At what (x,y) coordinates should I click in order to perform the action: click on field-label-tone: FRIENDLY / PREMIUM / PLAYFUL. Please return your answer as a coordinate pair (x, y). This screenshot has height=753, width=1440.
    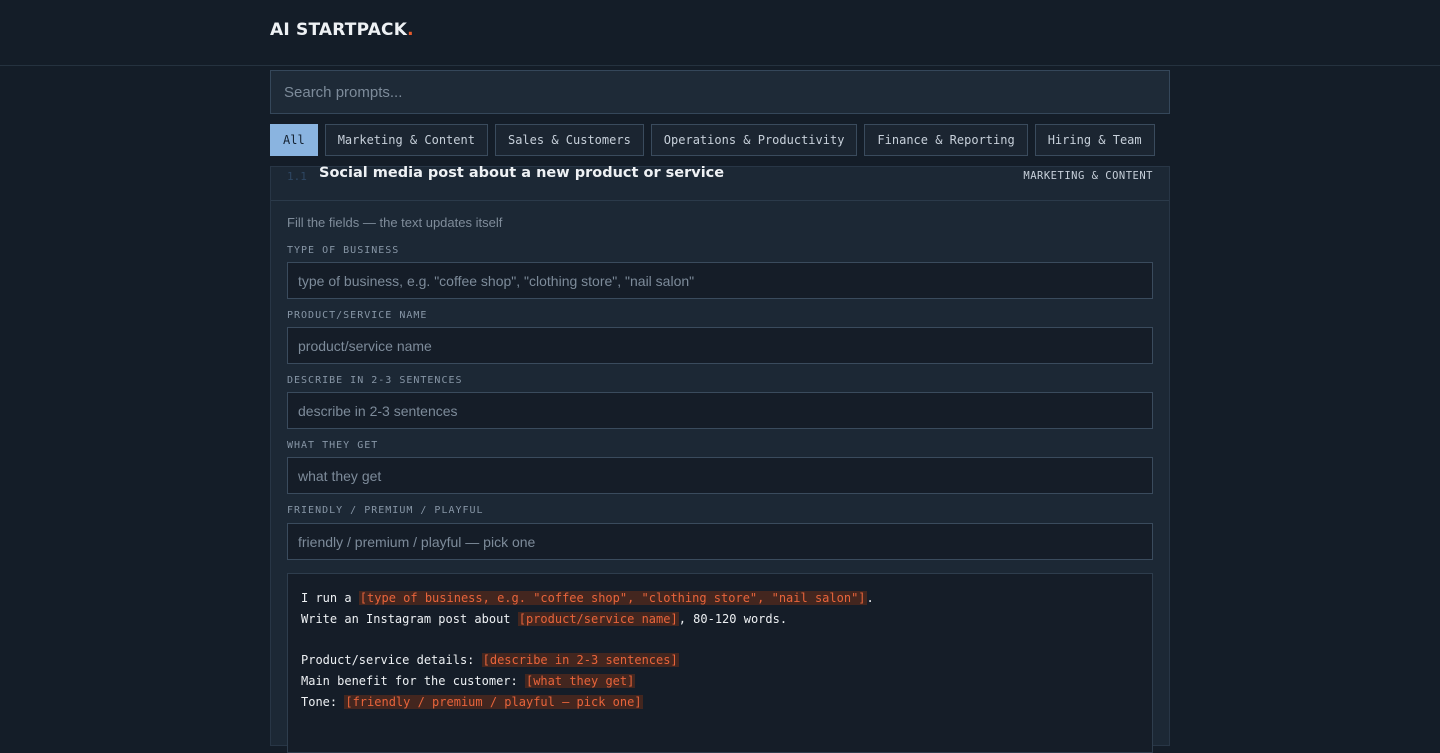
    Looking at the image, I should click on (385, 510).